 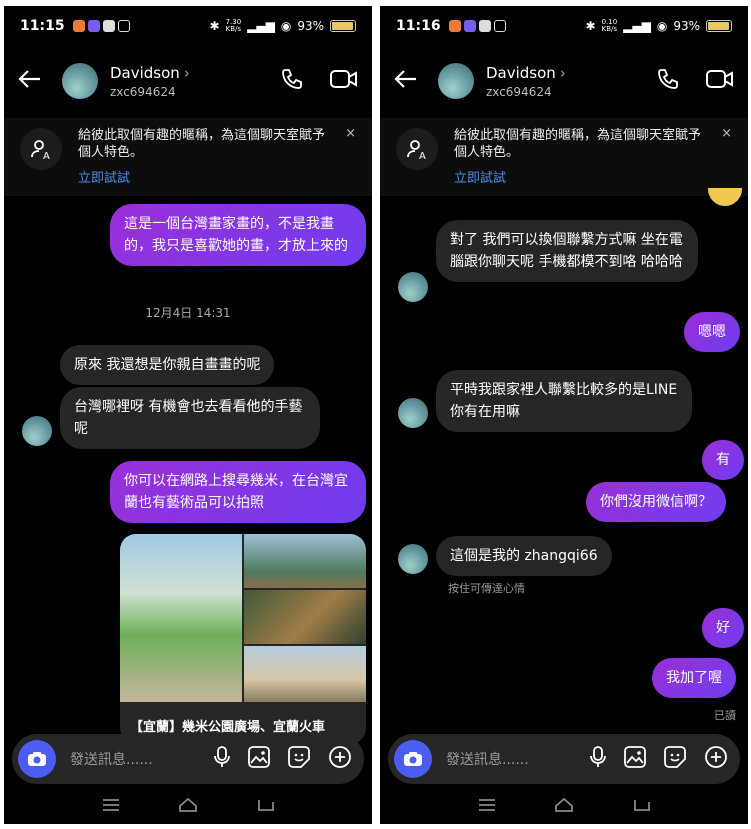 I want to click on message-received: 台灣哪裡呀 有機會也去看看他的手藝呢, so click(x=190, y=418).